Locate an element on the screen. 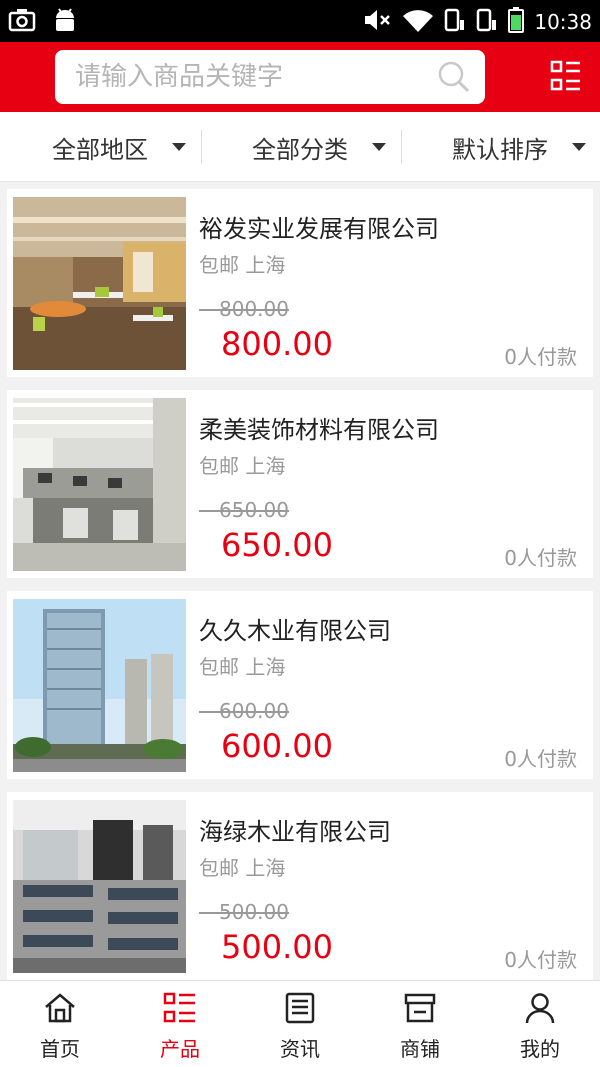  battery-icon is located at coordinates (516, 22).